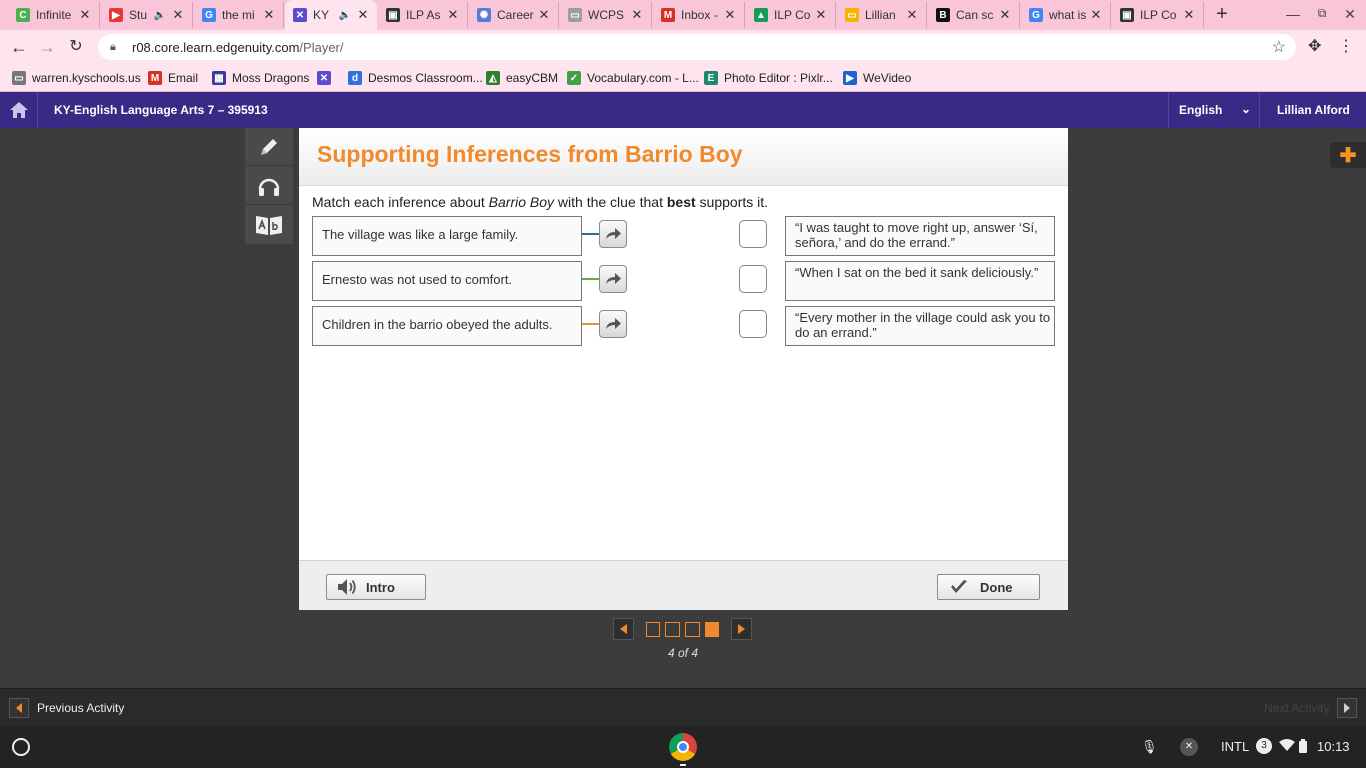 This screenshot has height=768, width=1366. What do you see at coordinates (376, 587) in the screenshot?
I see `intro-button: Intro` at bounding box center [376, 587].